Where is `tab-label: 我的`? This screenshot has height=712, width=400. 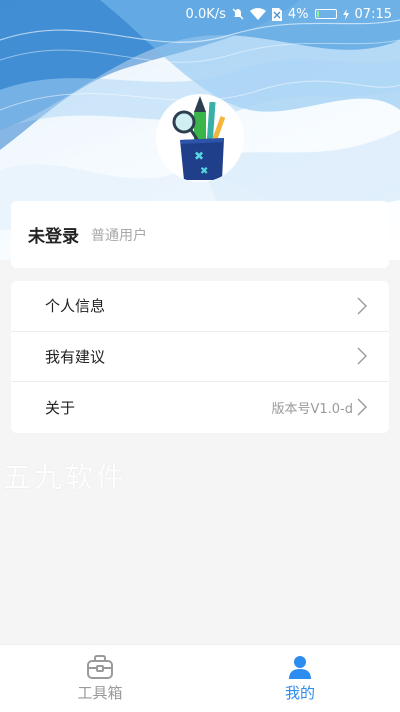
tab-label: 我的 is located at coordinates (299, 693).